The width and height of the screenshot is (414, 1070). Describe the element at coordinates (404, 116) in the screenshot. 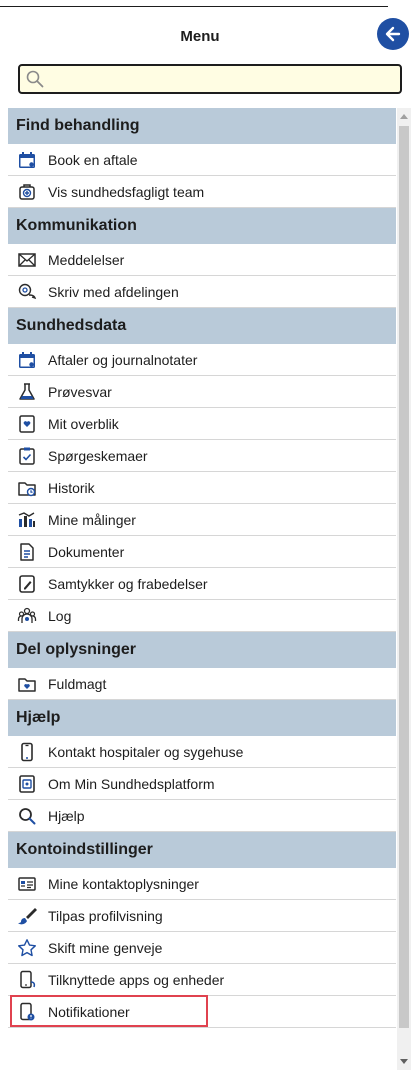

I see `scroll-up-icon` at that location.